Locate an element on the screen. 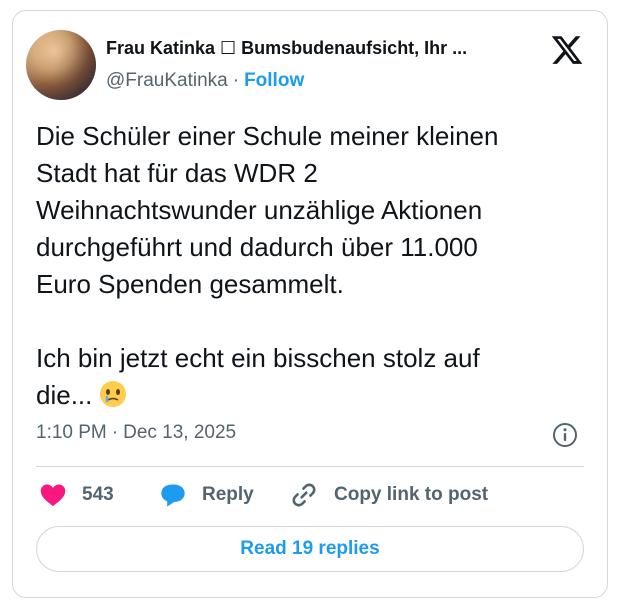 The width and height of the screenshot is (620, 610). reply-button: Reply is located at coordinates (206, 495).